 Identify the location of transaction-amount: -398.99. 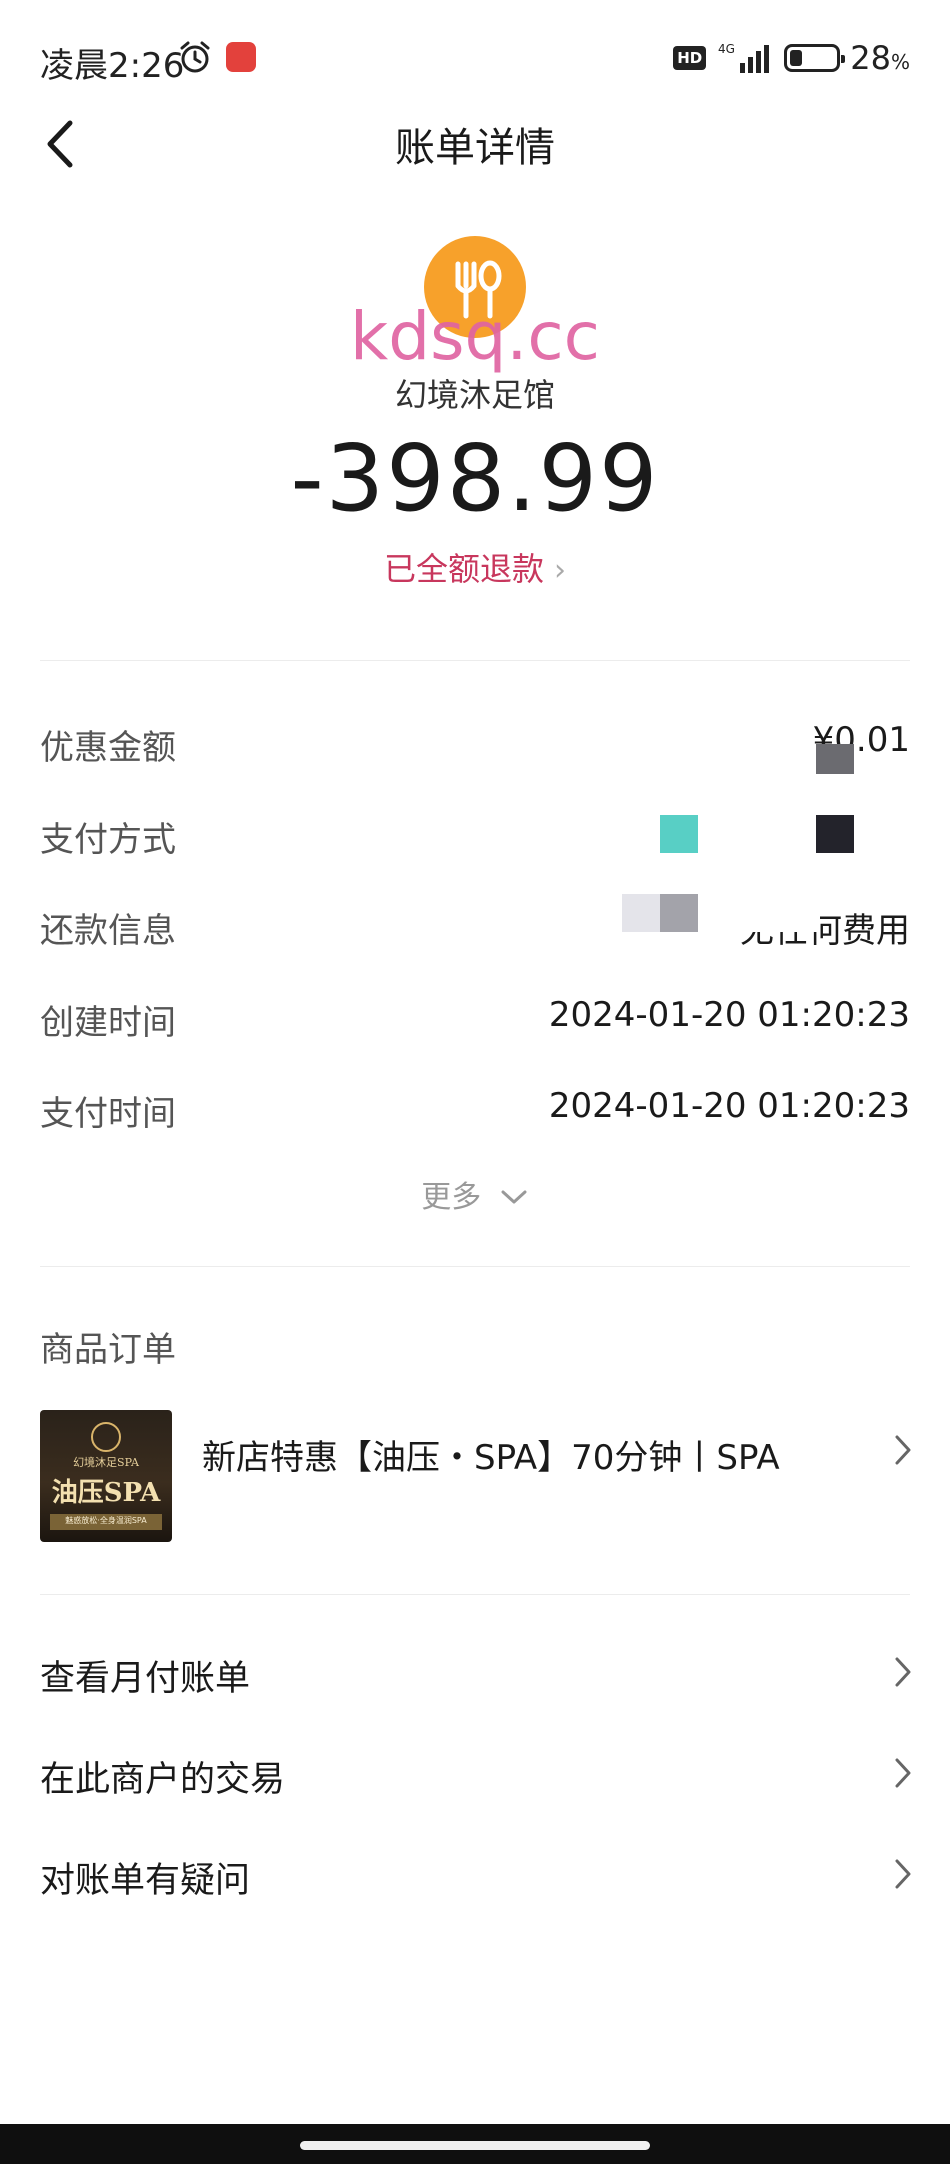
(475, 478).